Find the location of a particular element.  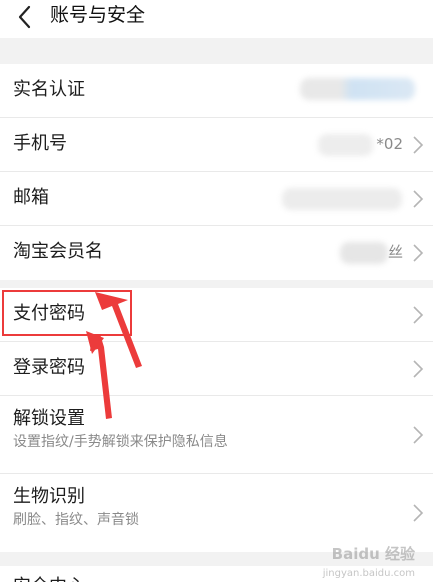

baidu-watermark: Baidu 经验 is located at coordinates (373, 554).